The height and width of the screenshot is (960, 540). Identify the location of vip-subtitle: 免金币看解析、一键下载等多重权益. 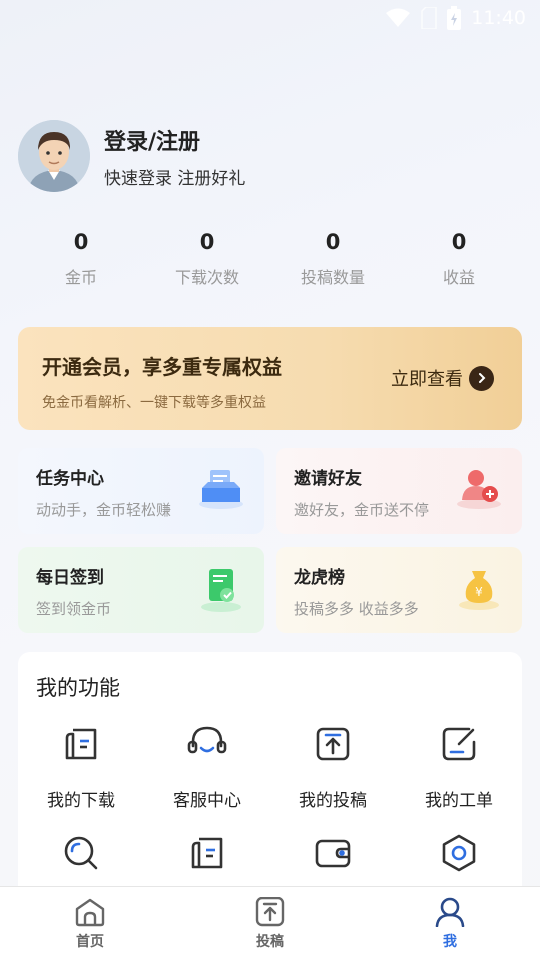
(154, 403).